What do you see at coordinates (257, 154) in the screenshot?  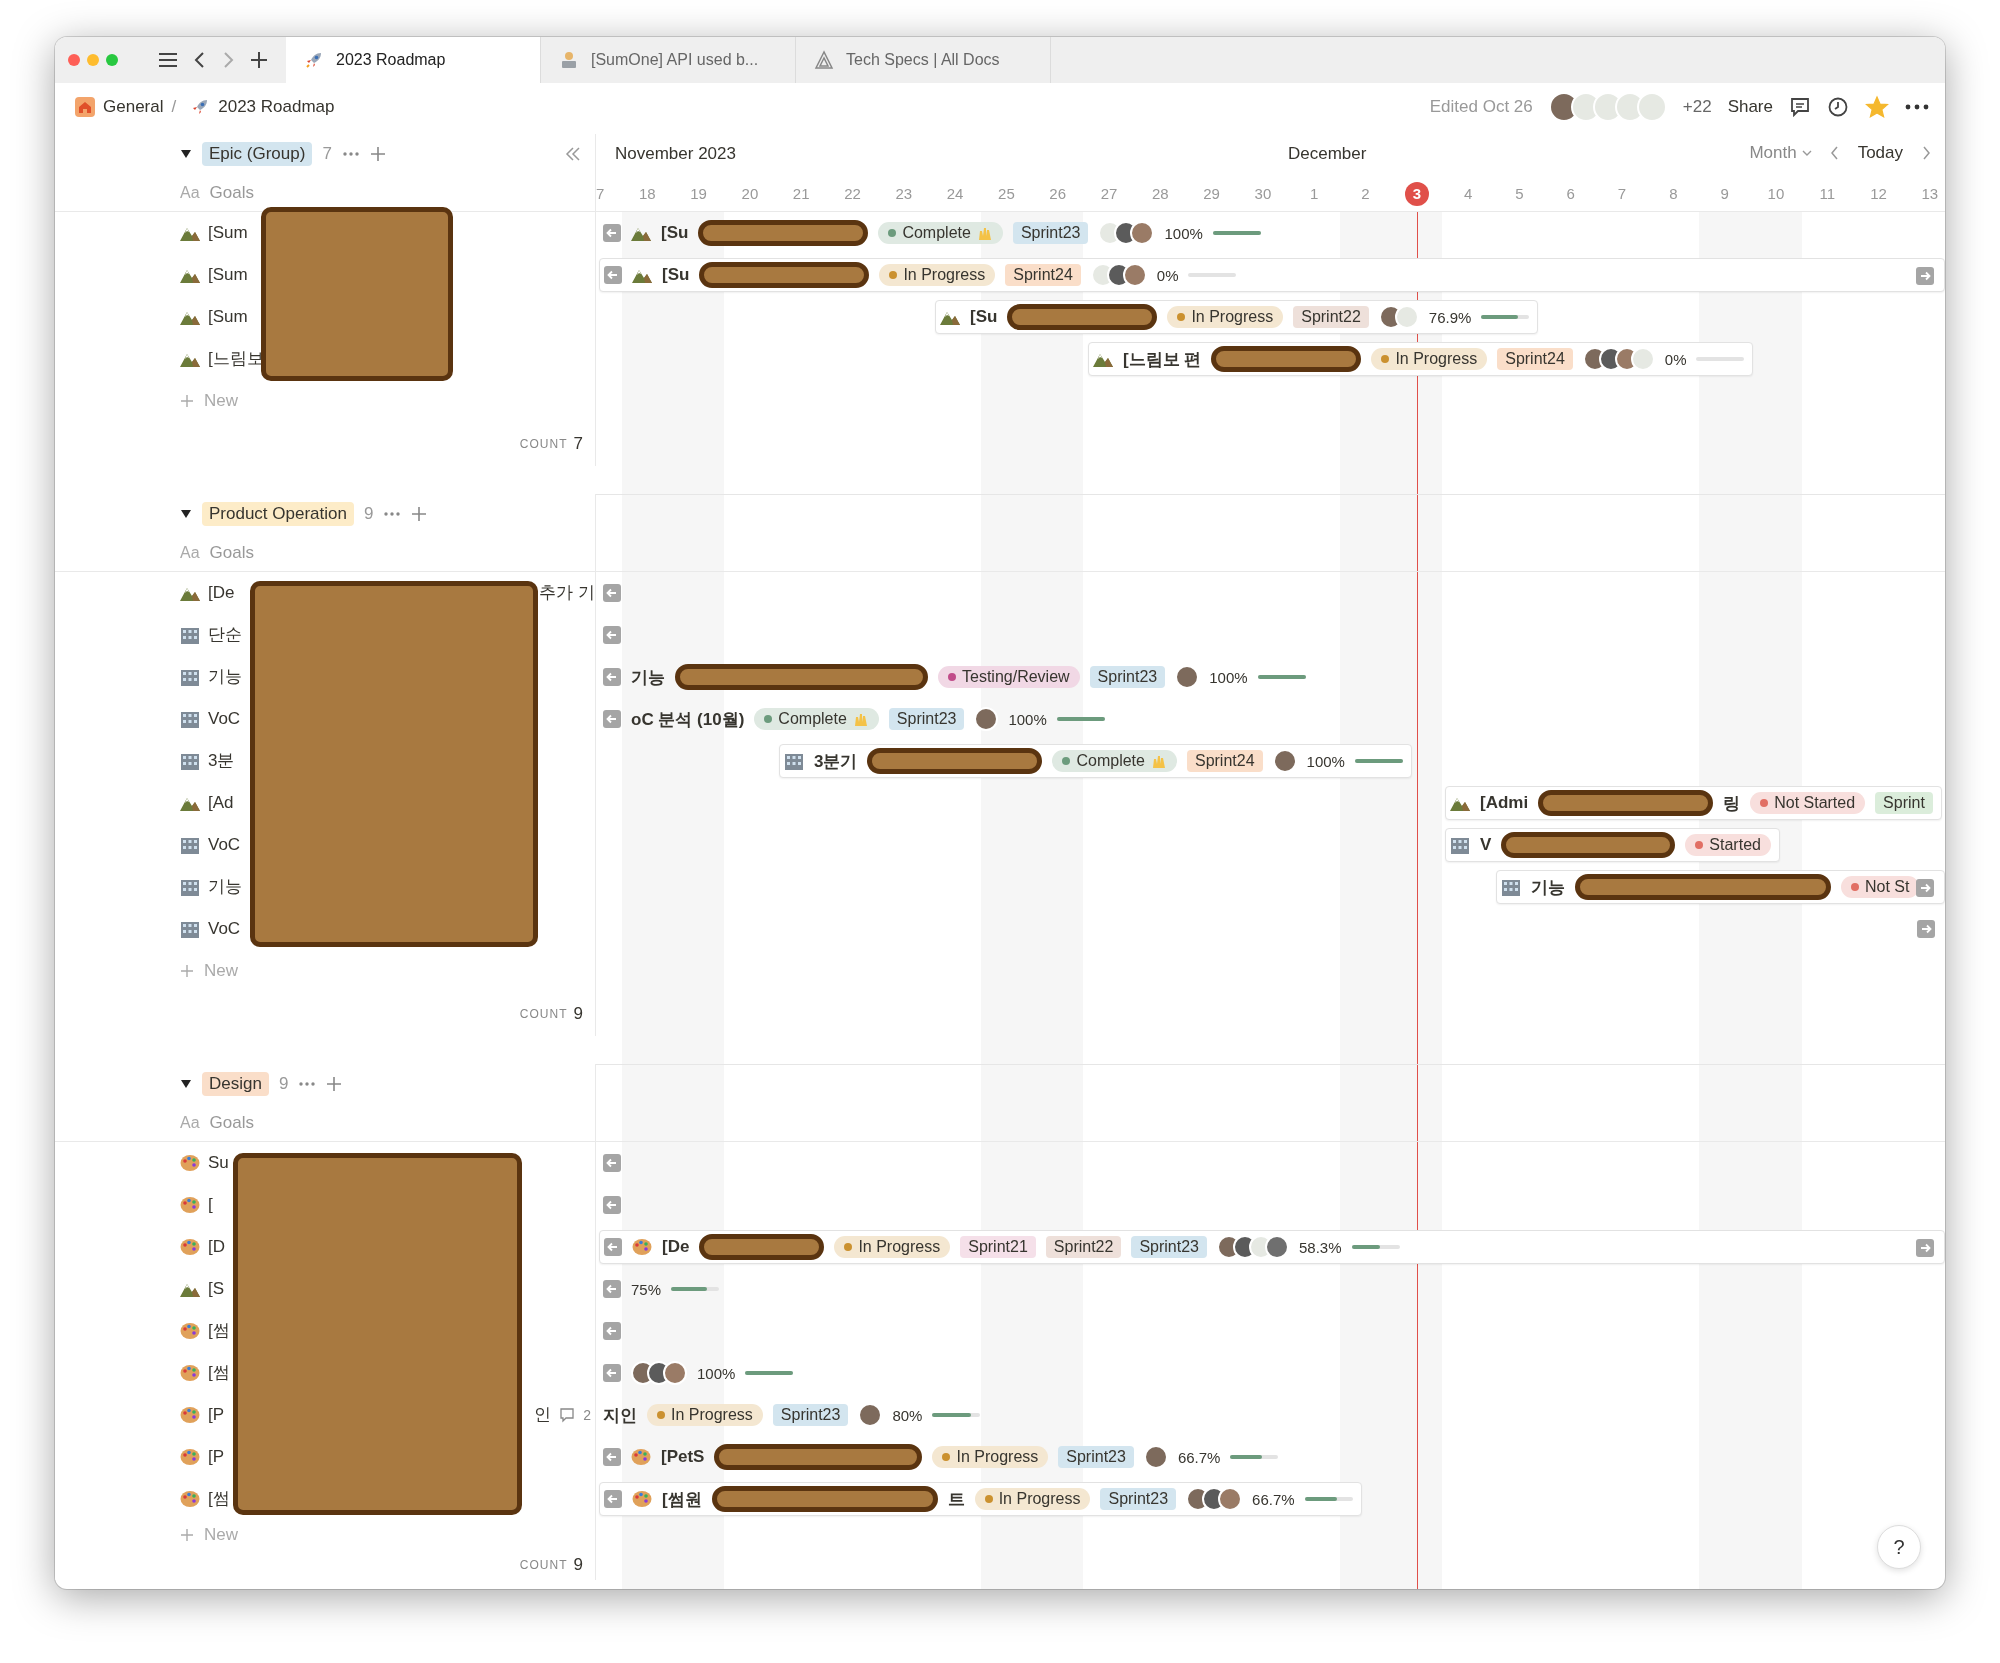 I see `group-tag: Epic (Group)` at bounding box center [257, 154].